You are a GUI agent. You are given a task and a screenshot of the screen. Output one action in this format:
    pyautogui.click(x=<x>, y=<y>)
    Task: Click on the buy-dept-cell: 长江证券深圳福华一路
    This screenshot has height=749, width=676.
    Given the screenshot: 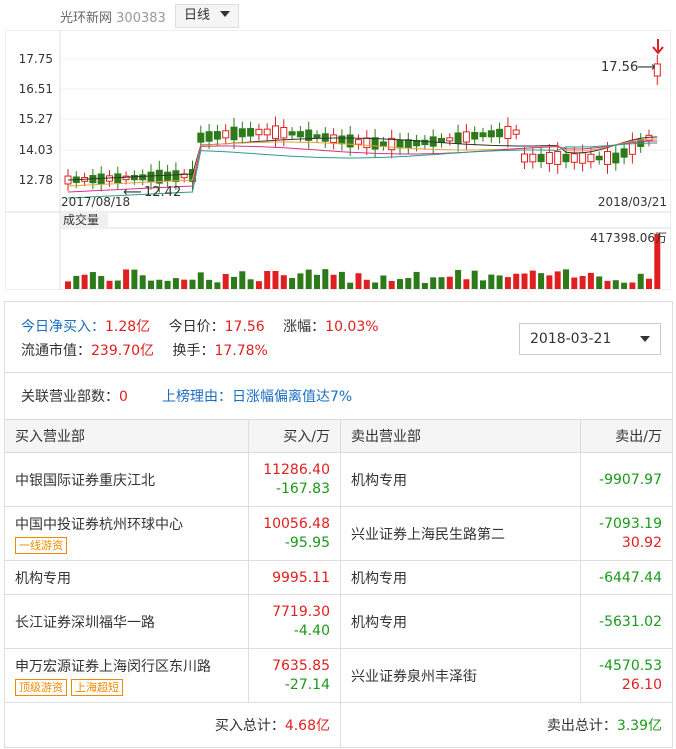 What is the action you would take?
    pyautogui.click(x=126, y=621)
    